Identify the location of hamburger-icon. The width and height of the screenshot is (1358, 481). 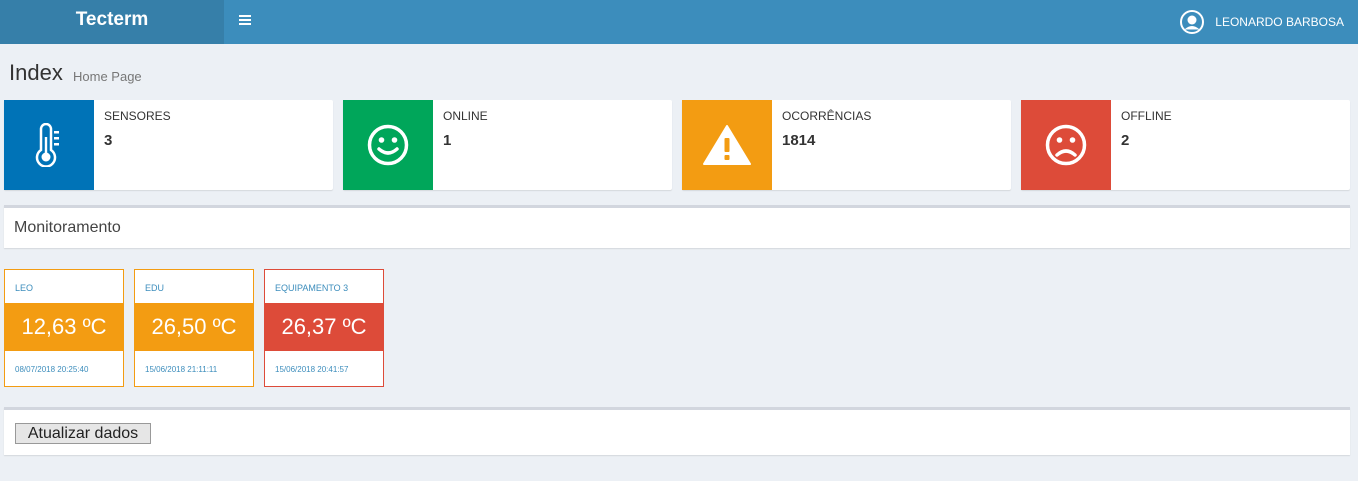
(246, 21).